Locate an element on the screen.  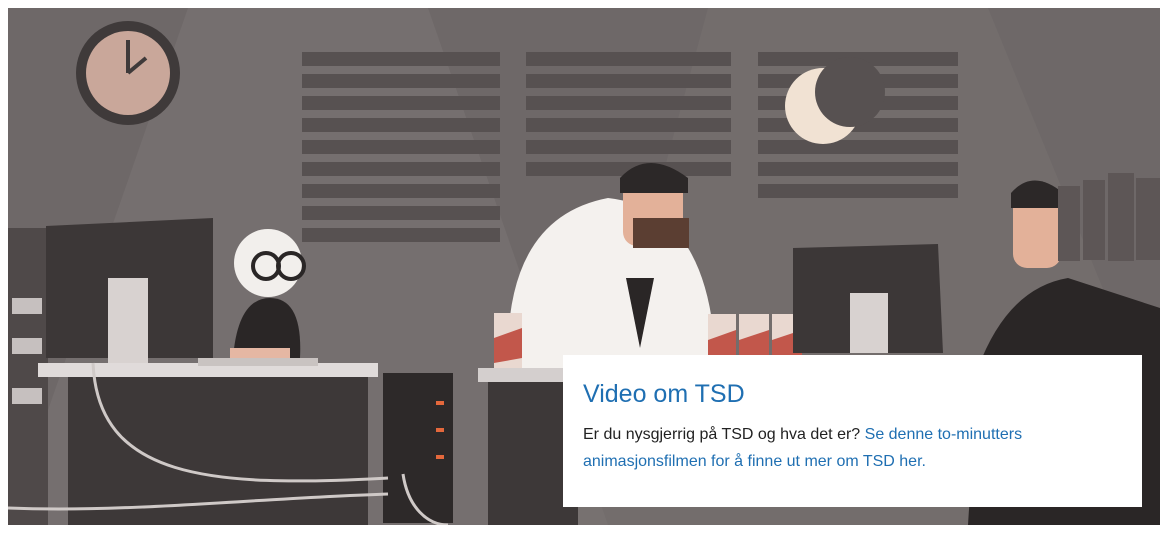
card-title: Video om TSD is located at coordinates (664, 394).